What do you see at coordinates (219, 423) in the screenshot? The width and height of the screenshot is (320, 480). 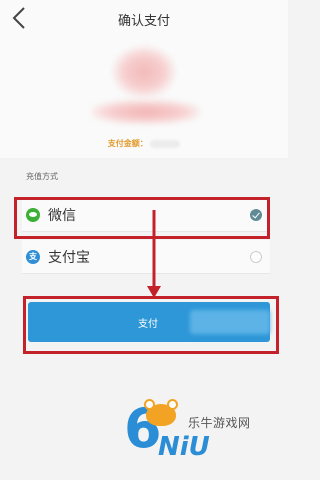 I see `watermark-site-name: 乐牛游戏网` at bounding box center [219, 423].